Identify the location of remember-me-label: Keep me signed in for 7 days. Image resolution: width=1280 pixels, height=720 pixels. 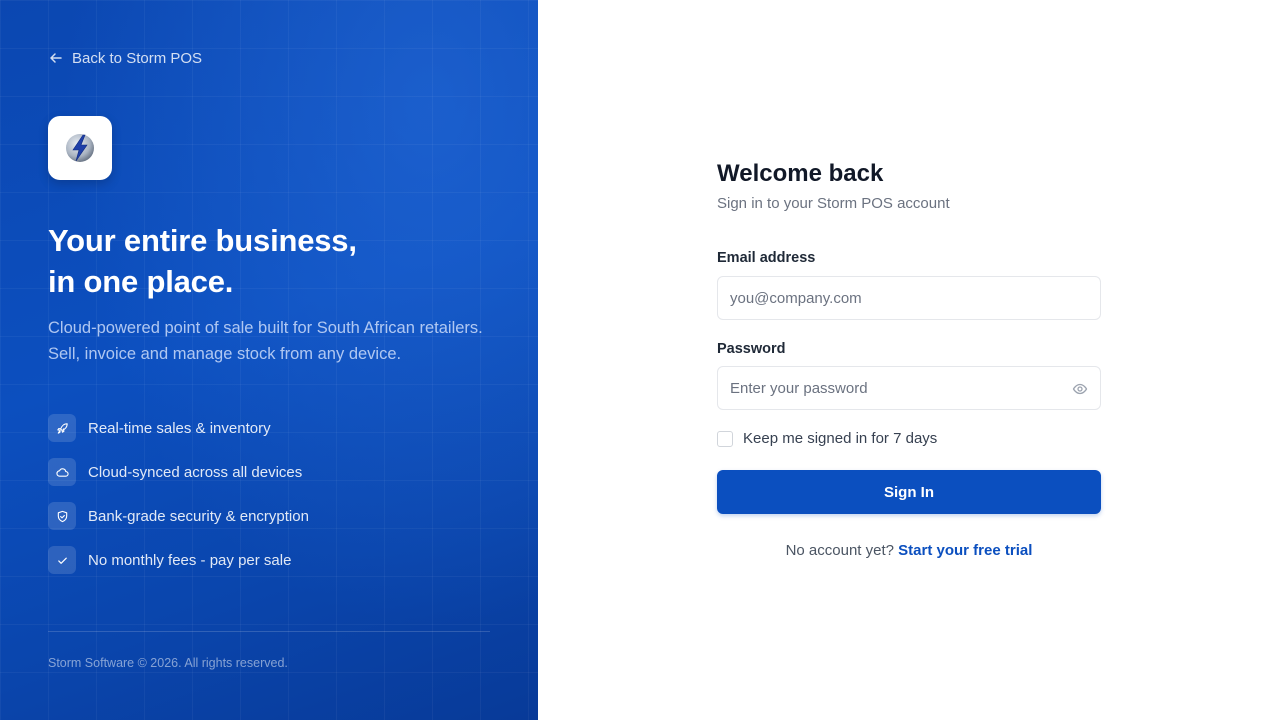
(840, 438).